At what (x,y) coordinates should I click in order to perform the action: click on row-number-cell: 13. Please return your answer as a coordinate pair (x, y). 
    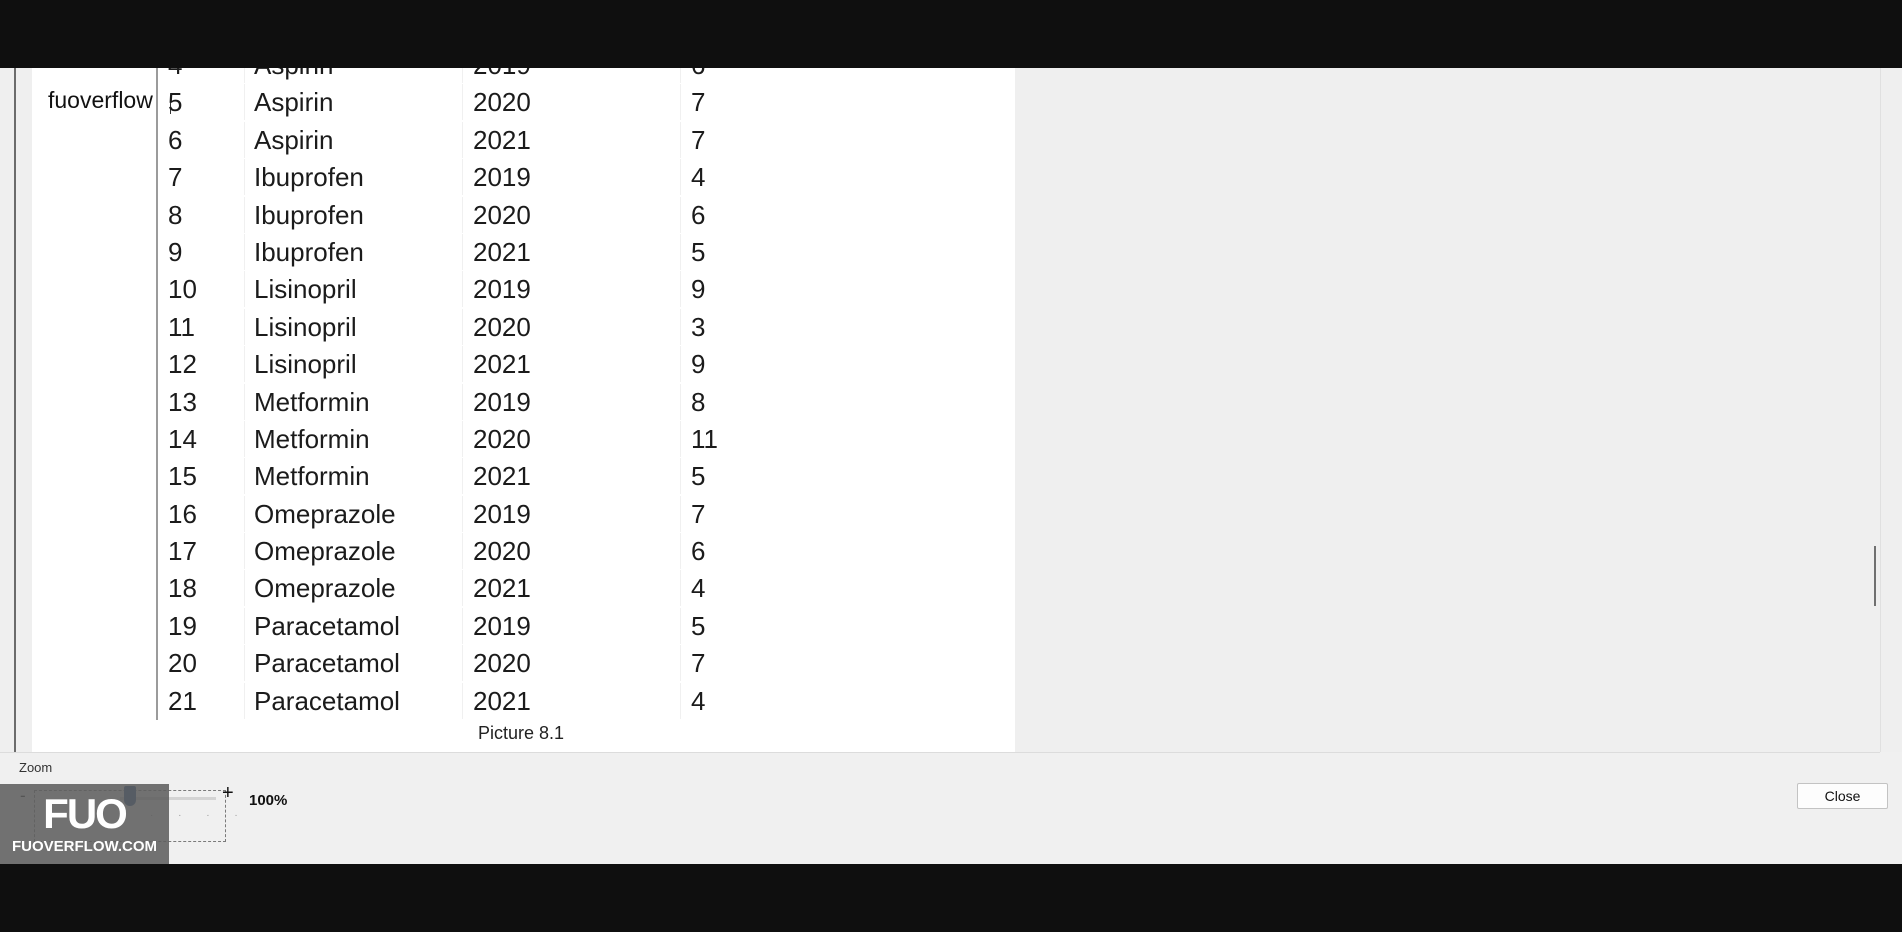
    Looking at the image, I should click on (182, 401).